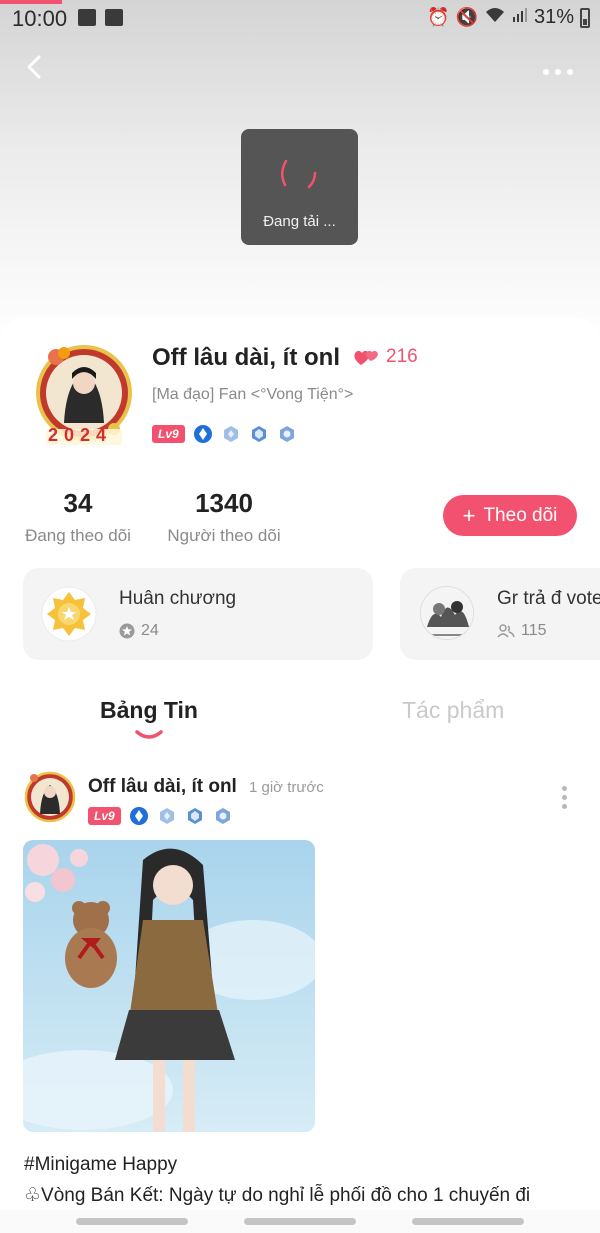 This screenshot has height=1233, width=600. What do you see at coordinates (286, 787) in the screenshot?
I see `post-timestamp: 1 giờ trước` at bounding box center [286, 787].